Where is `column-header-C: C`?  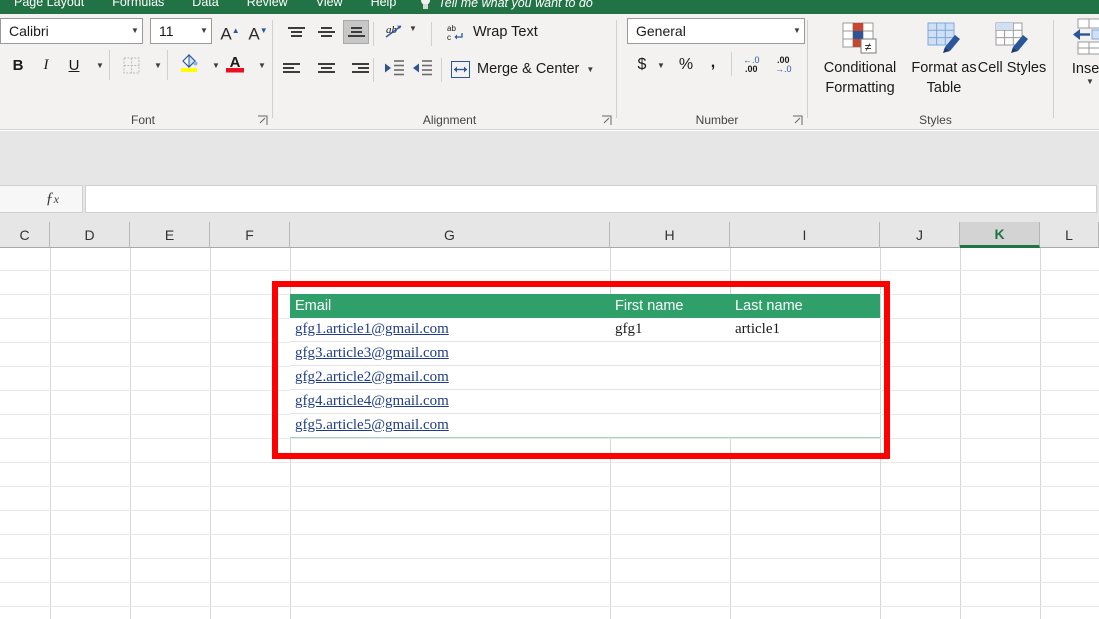
column-header-C: C is located at coordinates (25, 235).